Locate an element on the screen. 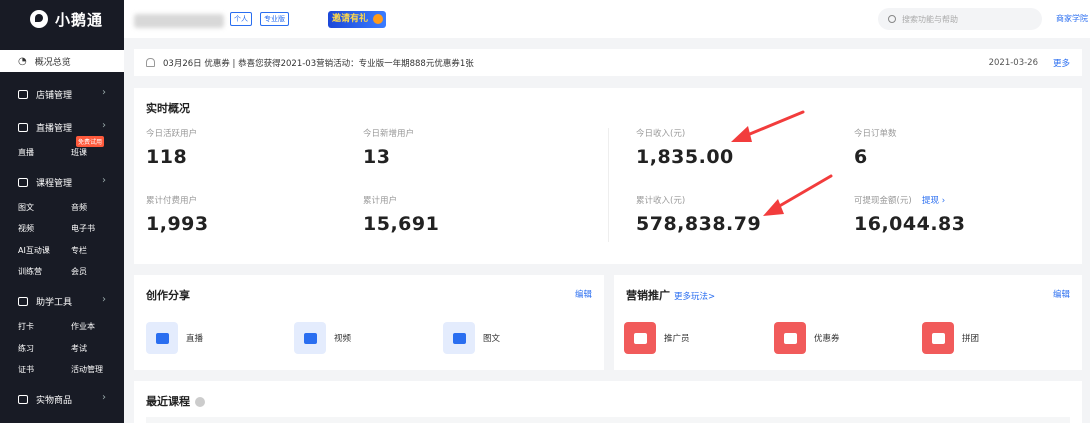 This screenshot has height=423, width=1090. invite-reward-button: 邀请有礼 is located at coordinates (357, 19).